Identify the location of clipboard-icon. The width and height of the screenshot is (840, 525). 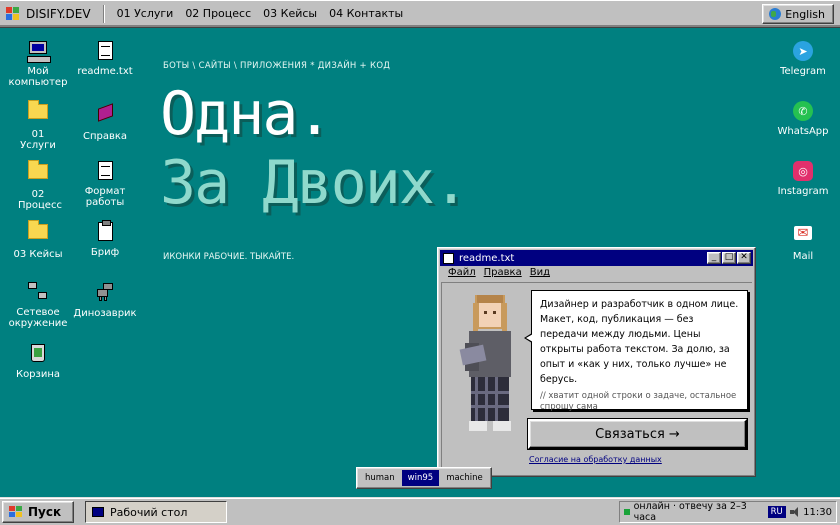
(105, 232).